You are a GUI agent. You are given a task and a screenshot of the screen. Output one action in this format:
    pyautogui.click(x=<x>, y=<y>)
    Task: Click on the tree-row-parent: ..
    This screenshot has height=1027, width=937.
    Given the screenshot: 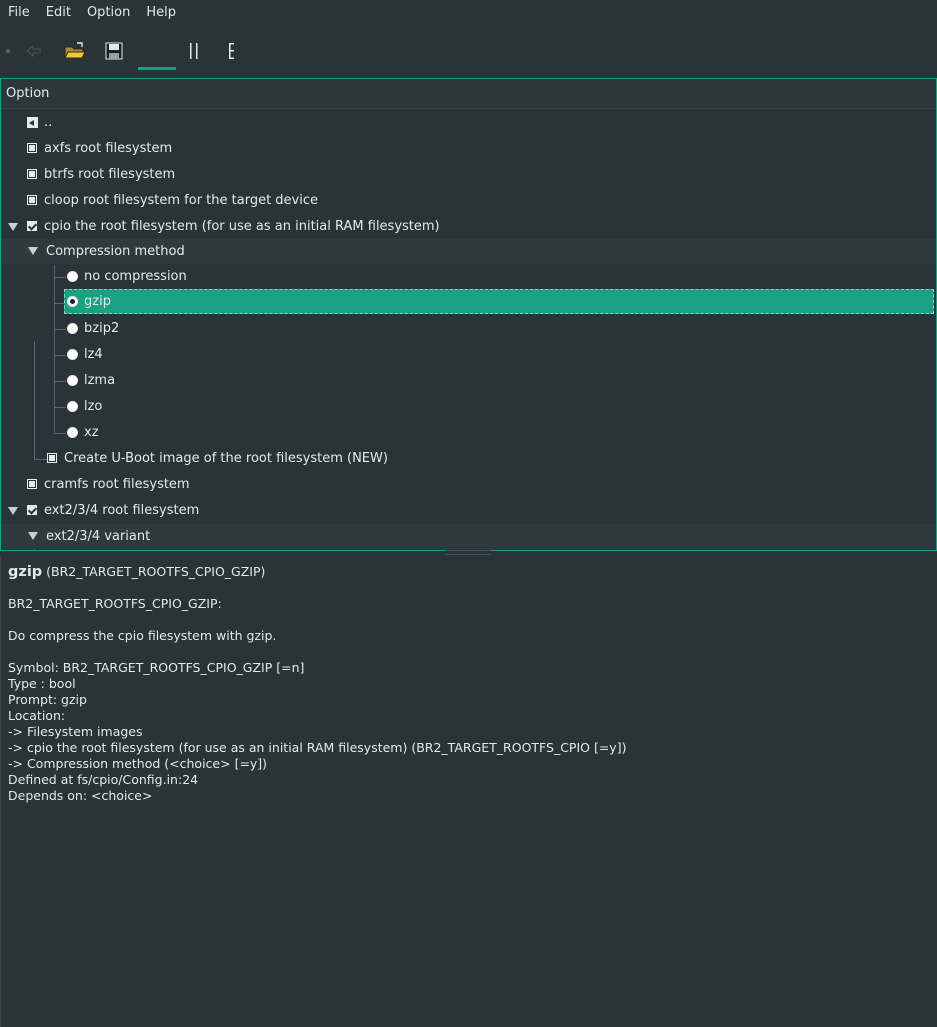 What is the action you would take?
    pyautogui.click(x=468, y=123)
    